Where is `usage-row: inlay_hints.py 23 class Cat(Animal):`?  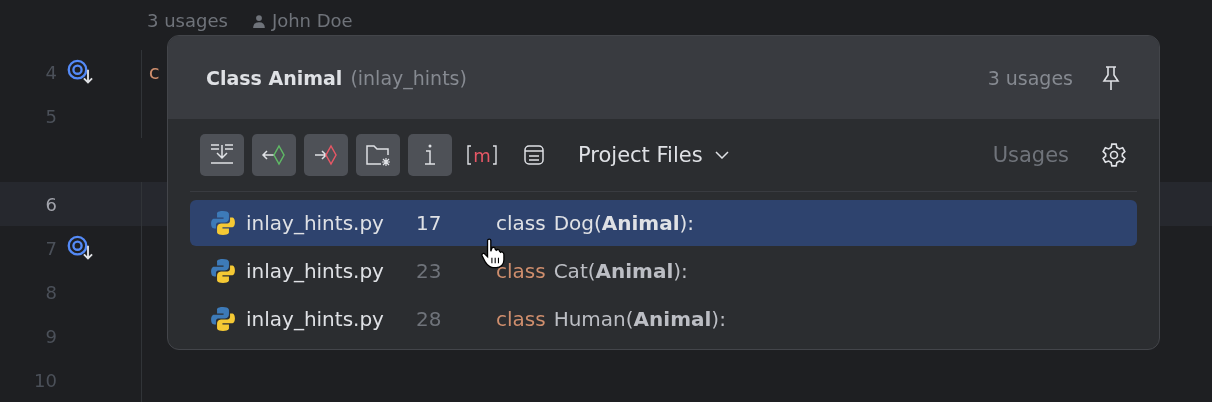 usage-row: inlay_hints.py 23 class Cat(Animal): is located at coordinates (663, 271).